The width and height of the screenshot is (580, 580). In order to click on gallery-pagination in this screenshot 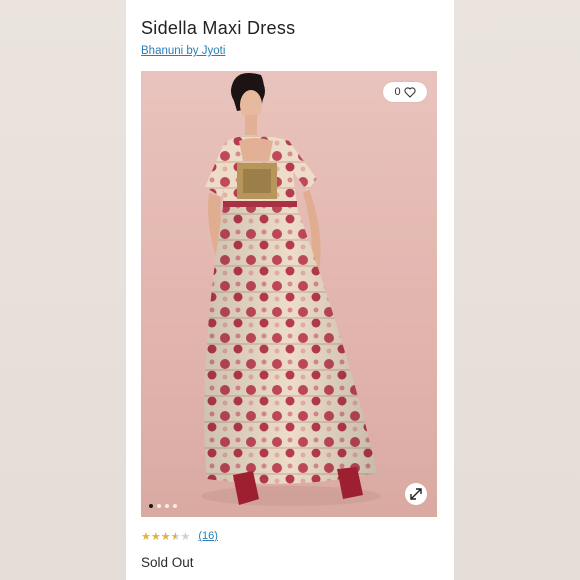, I will do `click(163, 506)`.